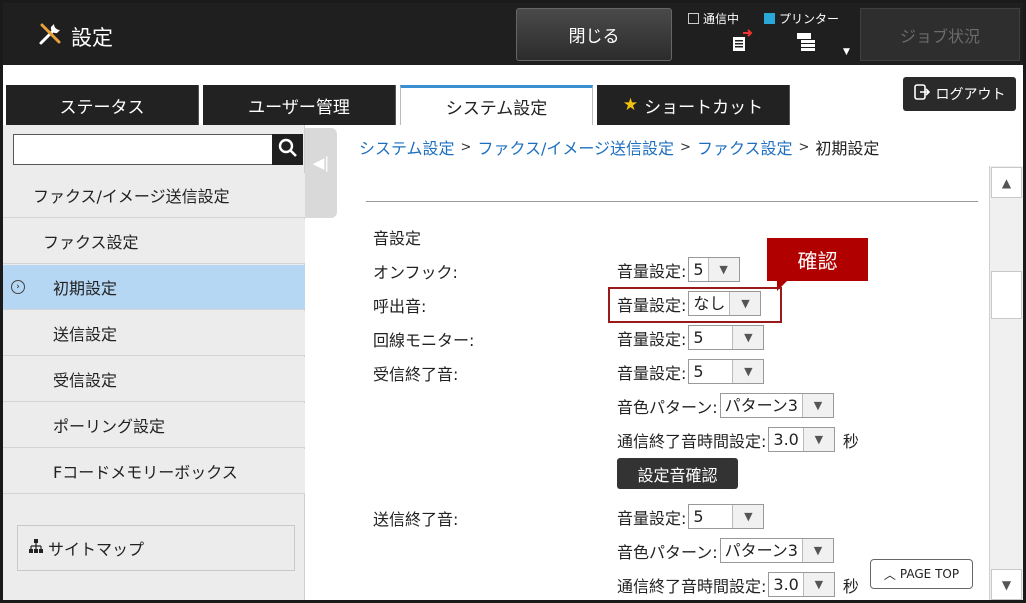  Describe the element at coordinates (85, 288) in the screenshot. I see `sidebar-item-label: 初期設定` at that location.